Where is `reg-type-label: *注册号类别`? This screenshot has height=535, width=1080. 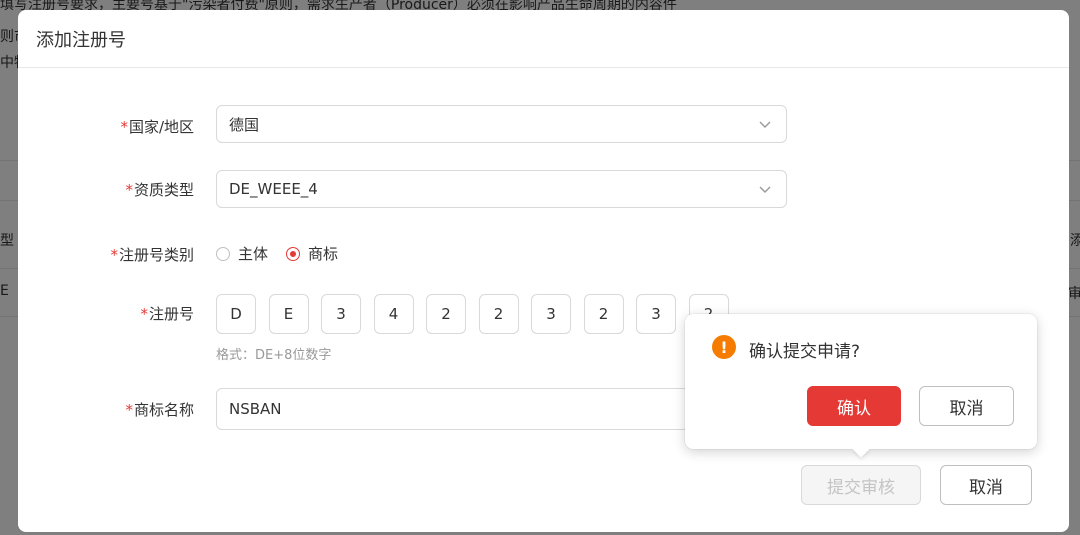 reg-type-label: *注册号类别 is located at coordinates (152, 255).